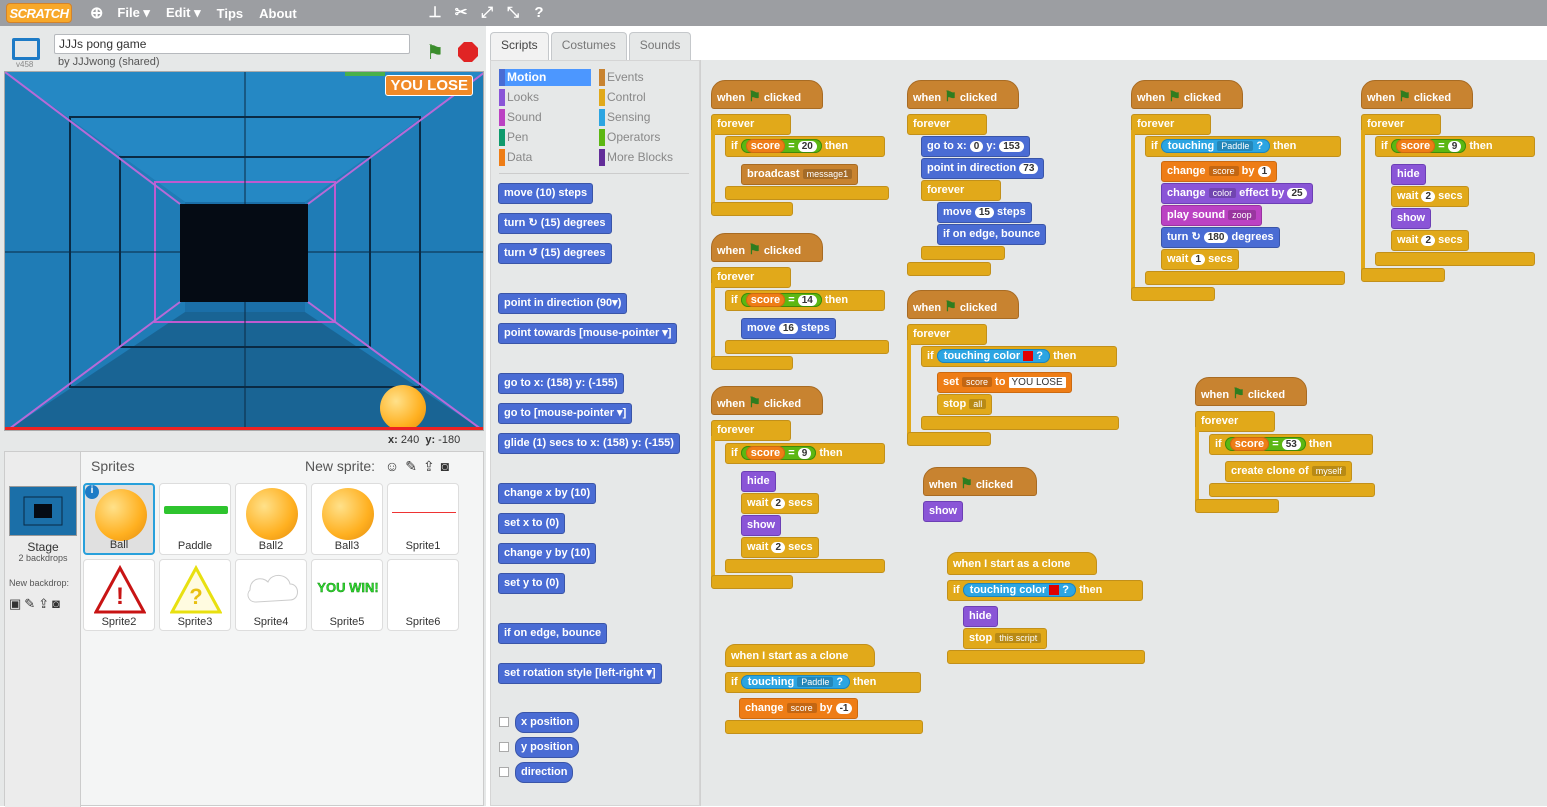  I want to click on help-icon: ?, so click(539, 12).